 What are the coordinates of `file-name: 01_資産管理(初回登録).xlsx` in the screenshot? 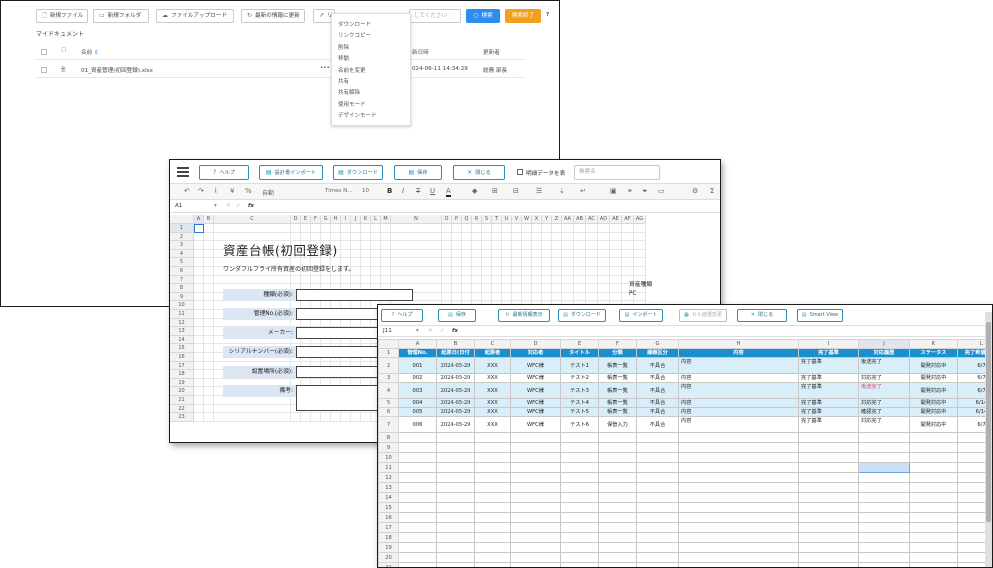 It's located at (117, 70).